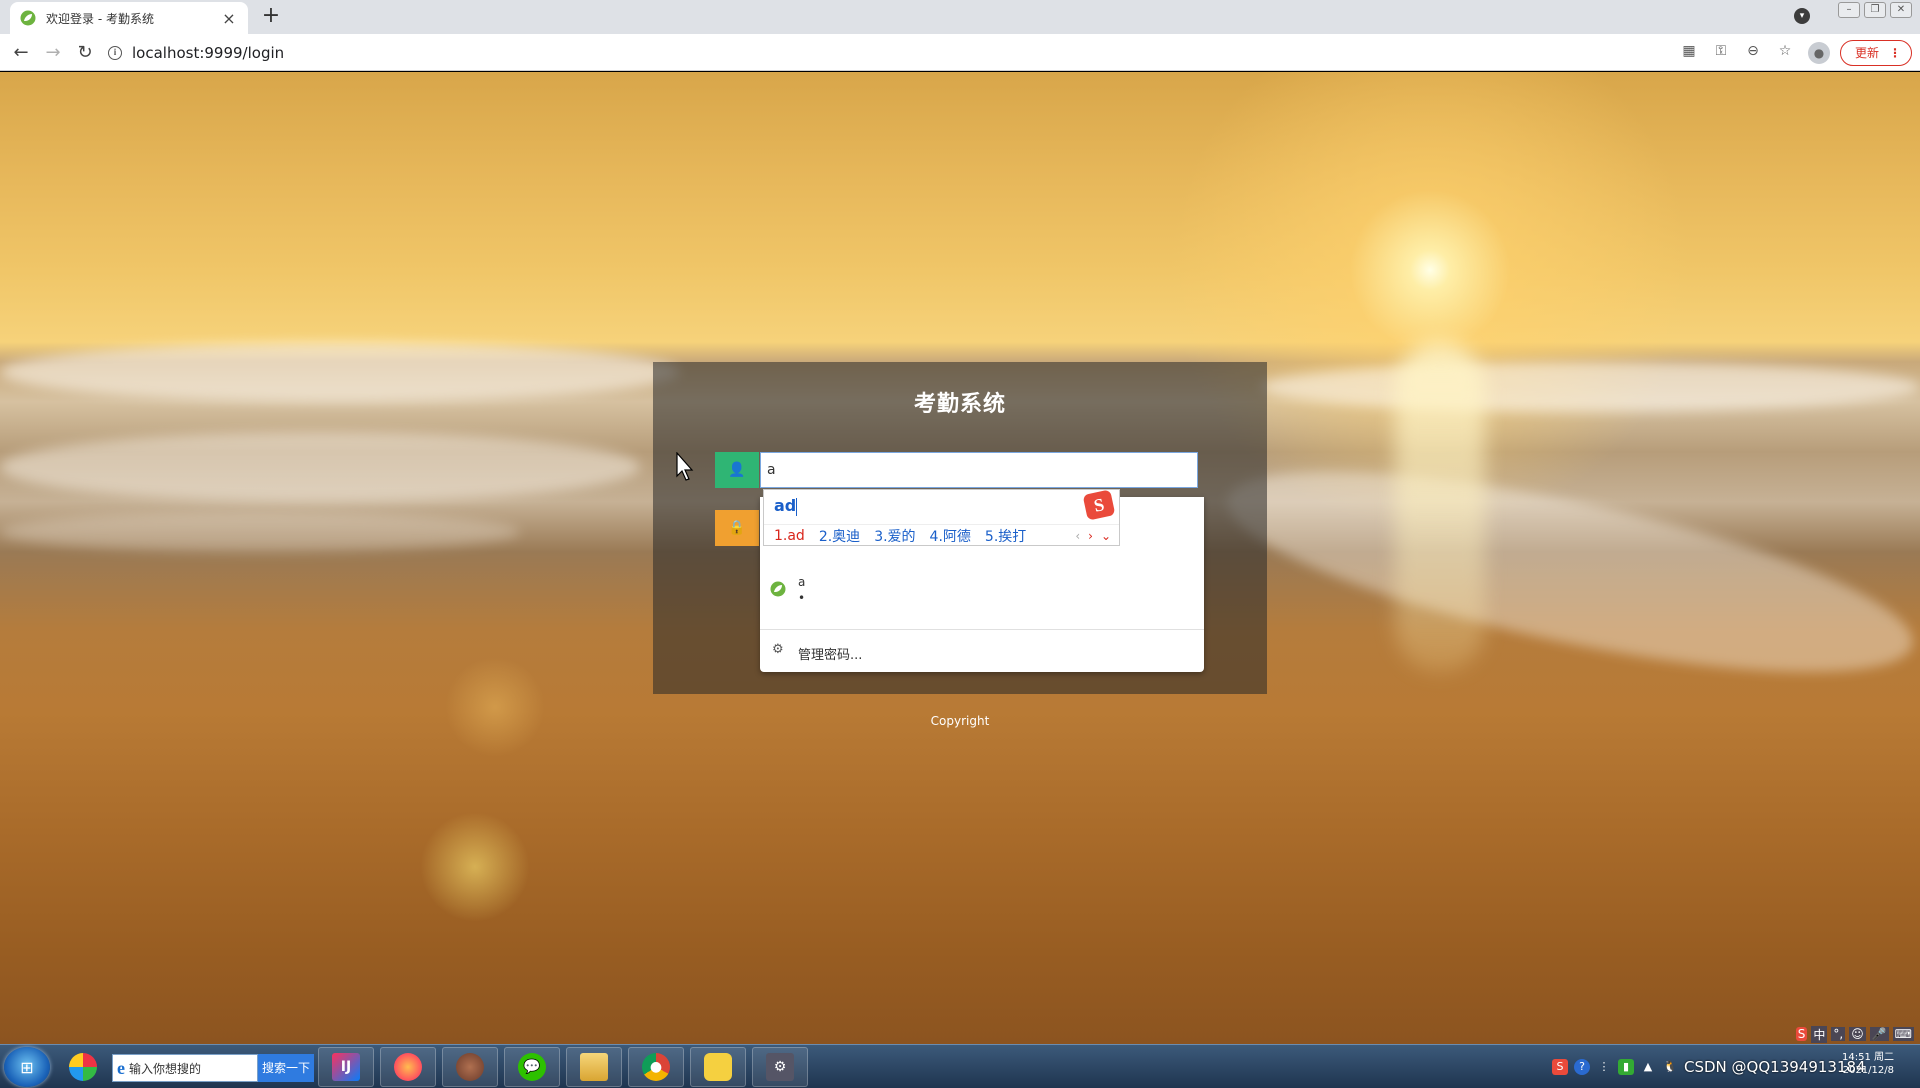 This screenshot has height=1088, width=1920. I want to click on ime-candidate: 3.爱的, so click(894, 536).